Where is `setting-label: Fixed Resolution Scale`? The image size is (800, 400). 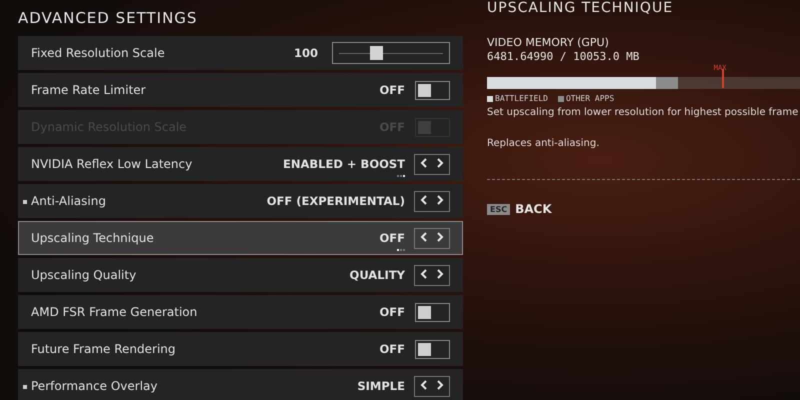
setting-label: Fixed Resolution Scale is located at coordinates (98, 53).